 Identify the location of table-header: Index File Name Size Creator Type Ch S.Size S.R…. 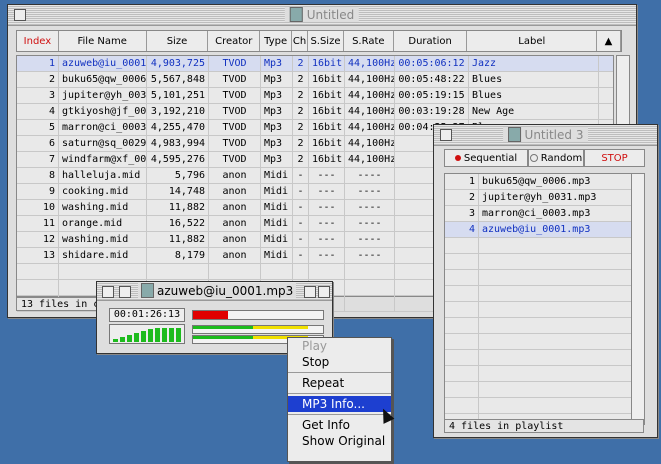
(319, 41).